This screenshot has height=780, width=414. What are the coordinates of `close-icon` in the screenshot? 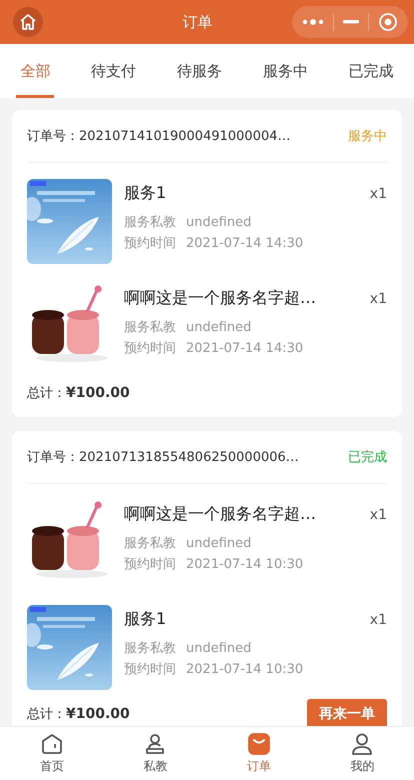 It's located at (388, 22).